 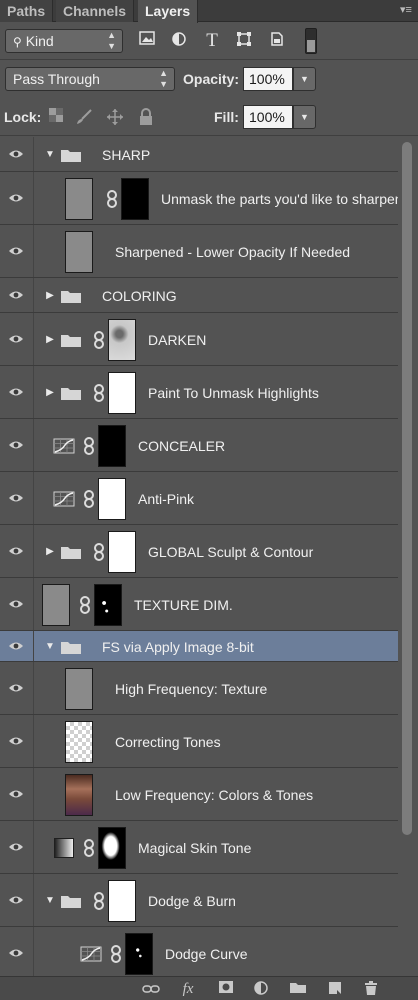 What do you see at coordinates (177, 340) in the screenshot?
I see `layer-name: DARKEN` at bounding box center [177, 340].